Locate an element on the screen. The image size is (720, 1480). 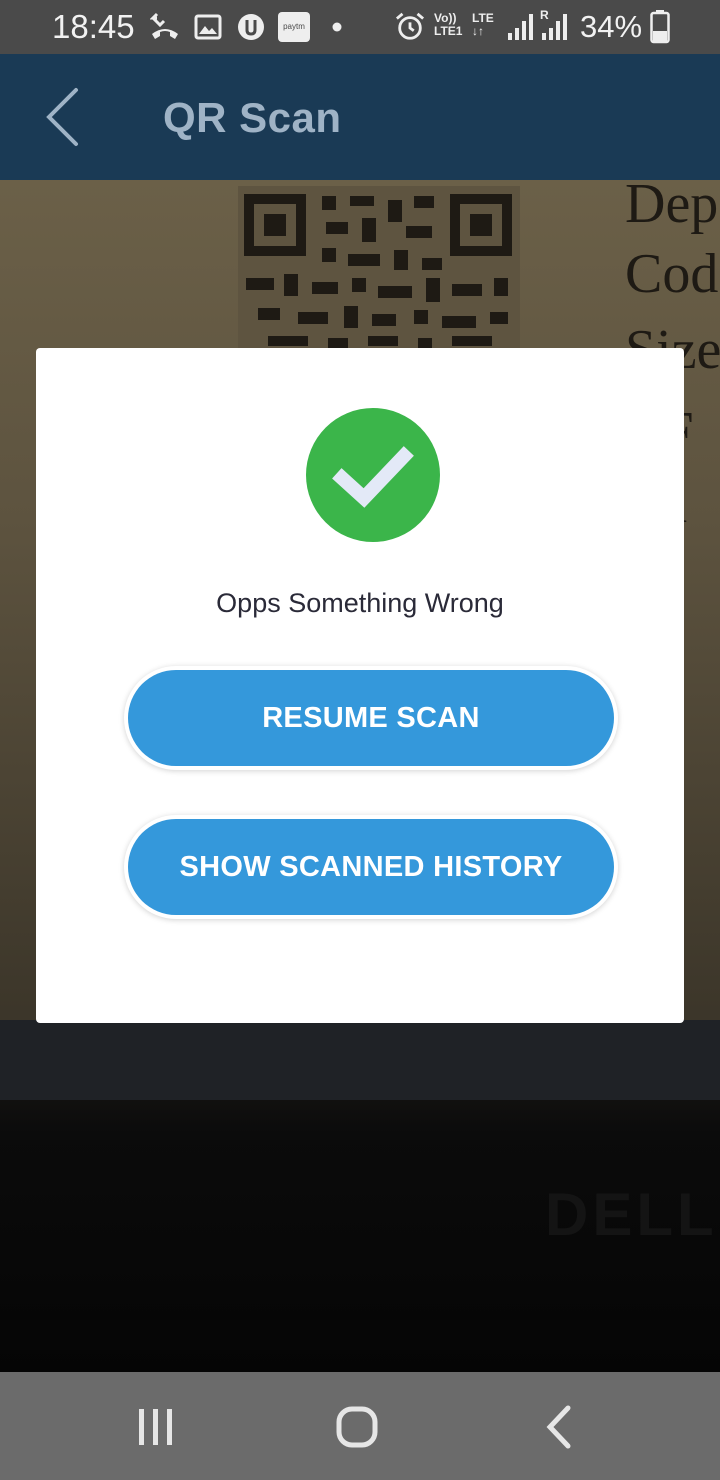
battery-percent: 34% is located at coordinates (611, 26).